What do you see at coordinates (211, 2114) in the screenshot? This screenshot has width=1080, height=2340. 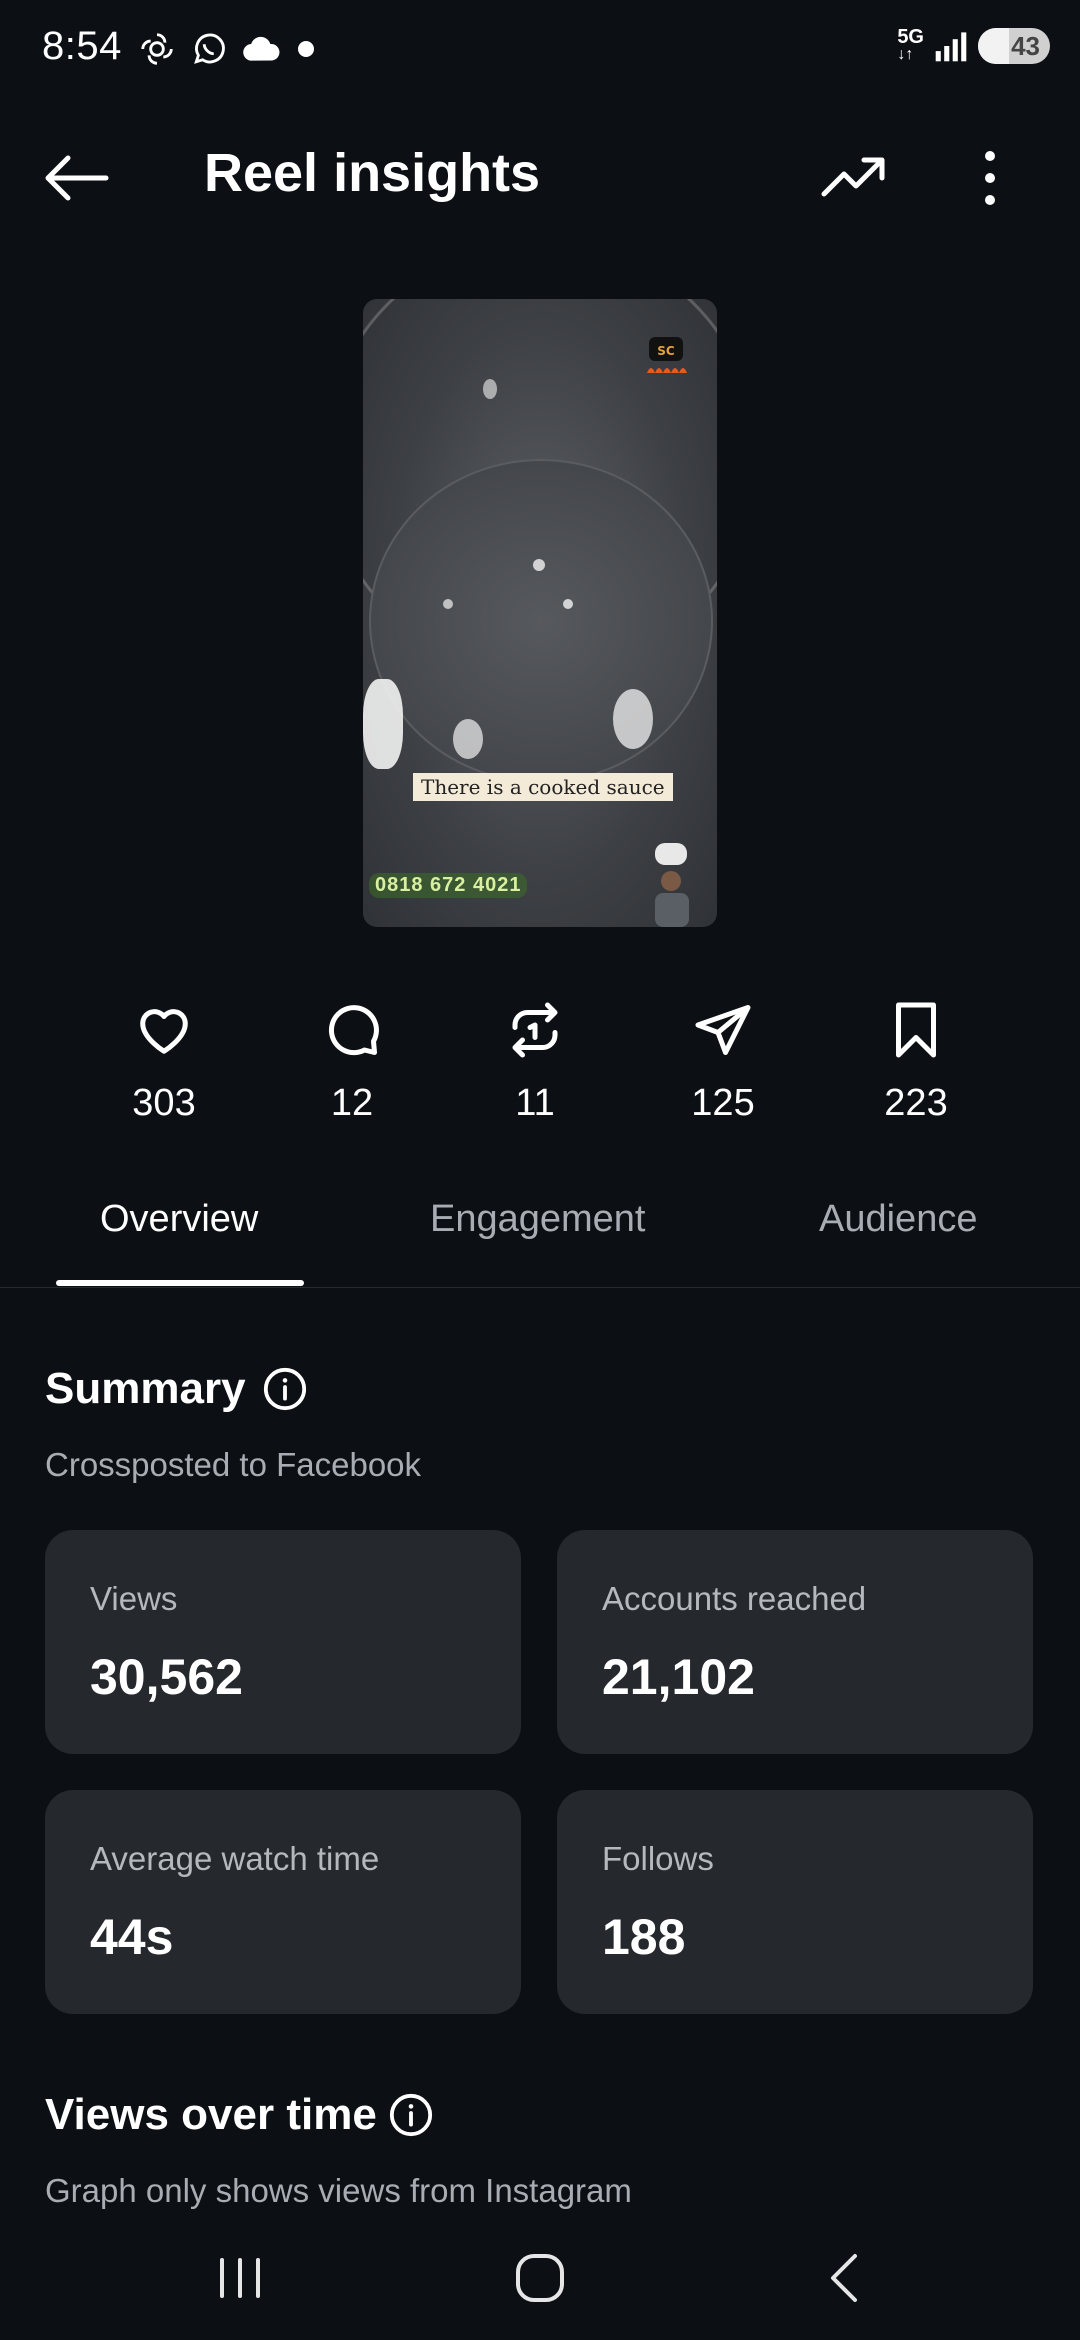 I see `views-over-time-title: Views over time` at bounding box center [211, 2114].